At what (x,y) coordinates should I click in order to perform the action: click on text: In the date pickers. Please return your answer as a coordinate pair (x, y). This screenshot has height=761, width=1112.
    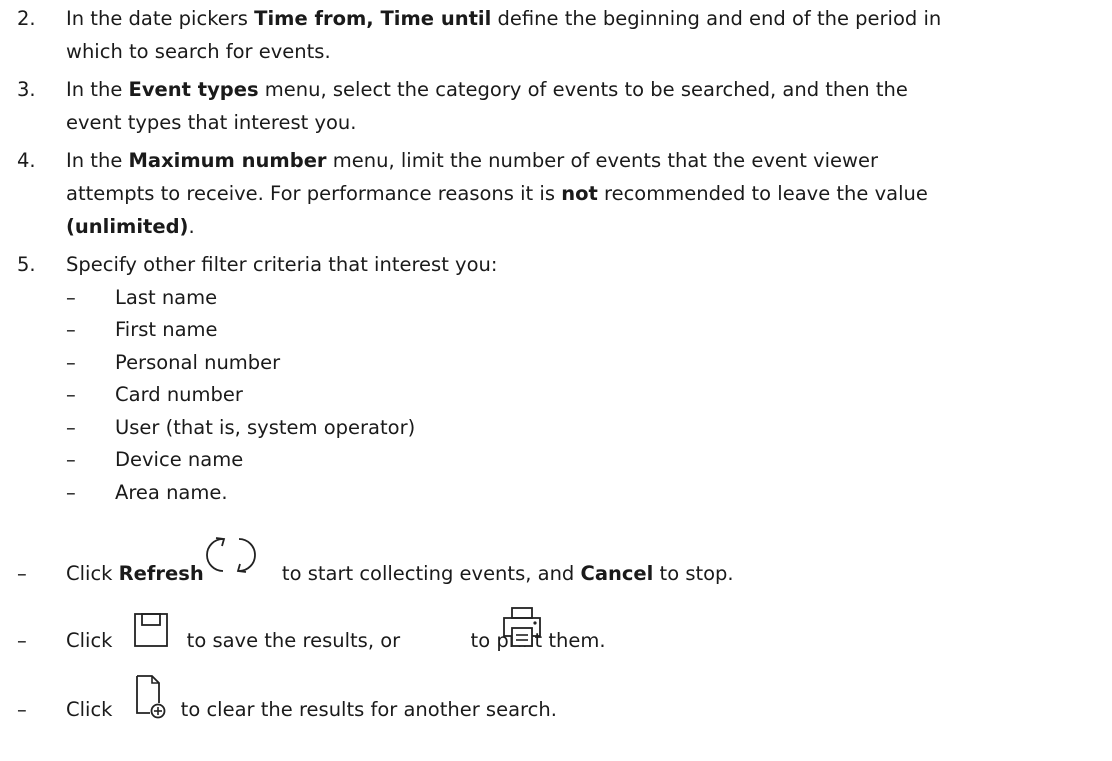
    Looking at the image, I should click on (160, 18).